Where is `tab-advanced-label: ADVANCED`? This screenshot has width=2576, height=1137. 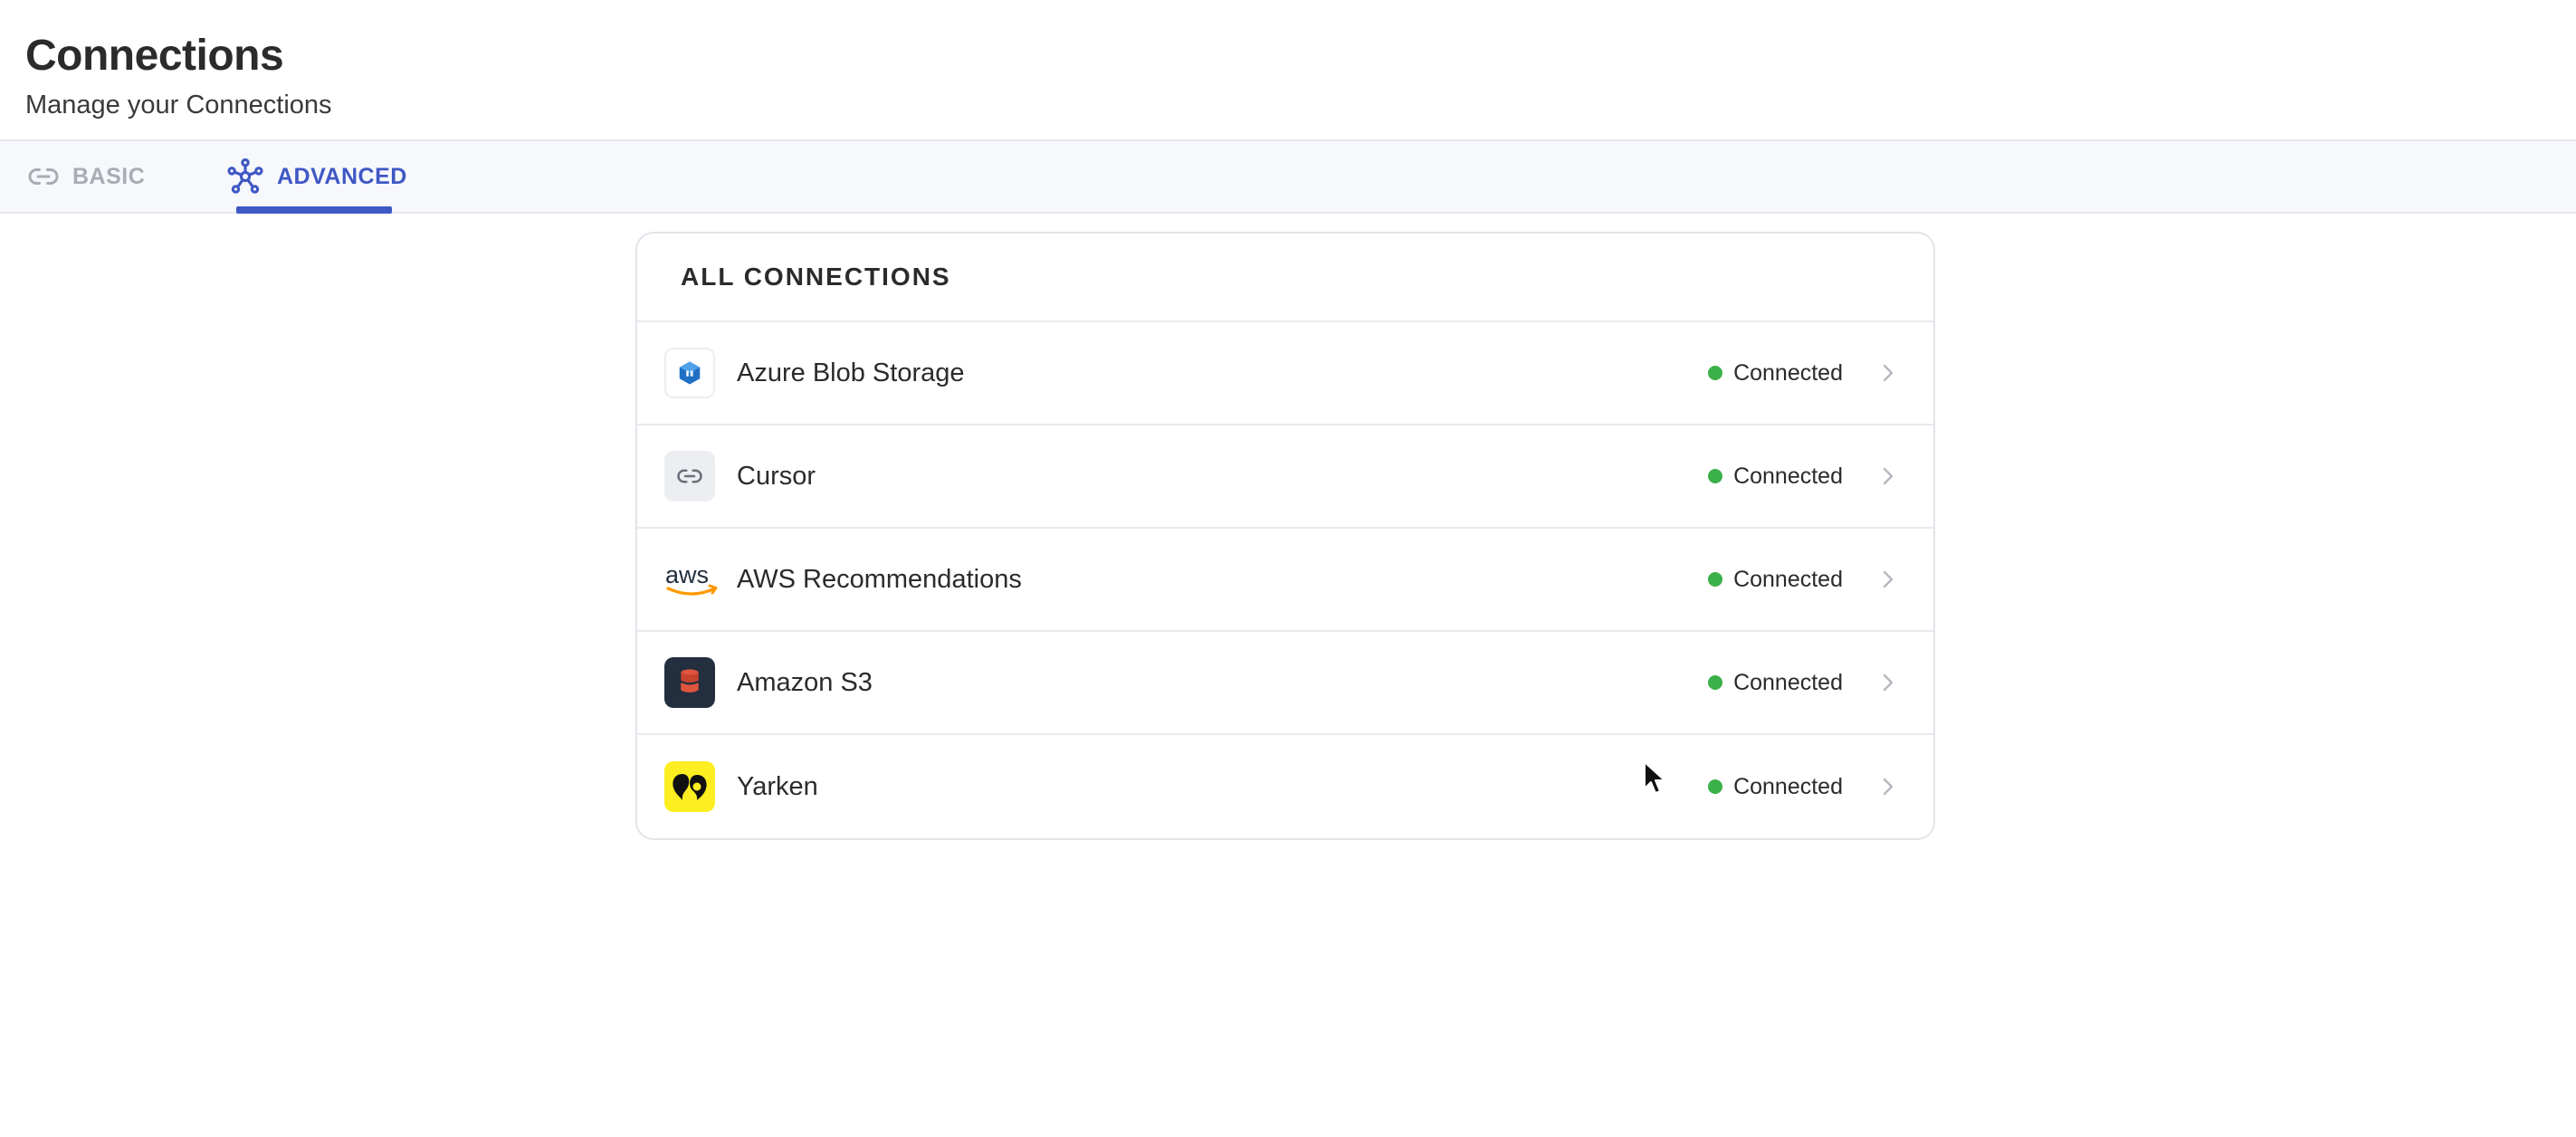
tab-advanced-label: ADVANCED is located at coordinates (342, 176).